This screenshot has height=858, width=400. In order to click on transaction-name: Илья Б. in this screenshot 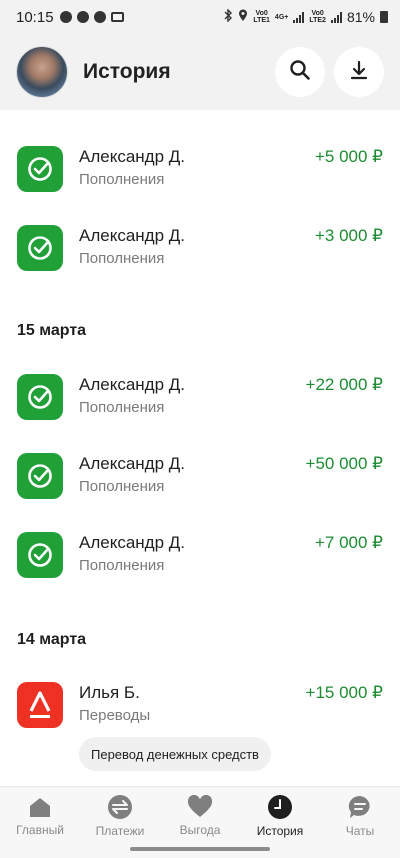, I will do `click(109, 692)`.